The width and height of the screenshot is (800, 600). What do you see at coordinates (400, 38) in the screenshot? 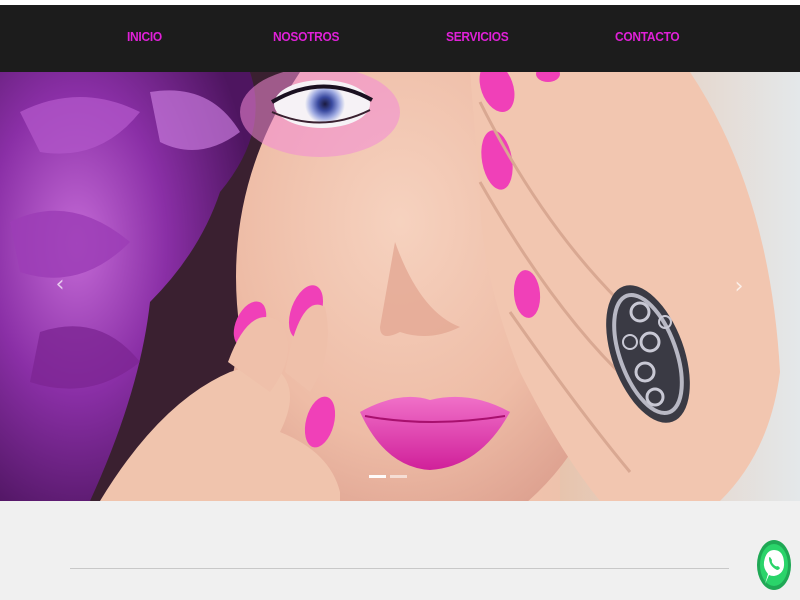
I see `main-navbar: INICIO NOSOTROS SERVICIOS CONTACTO` at bounding box center [400, 38].